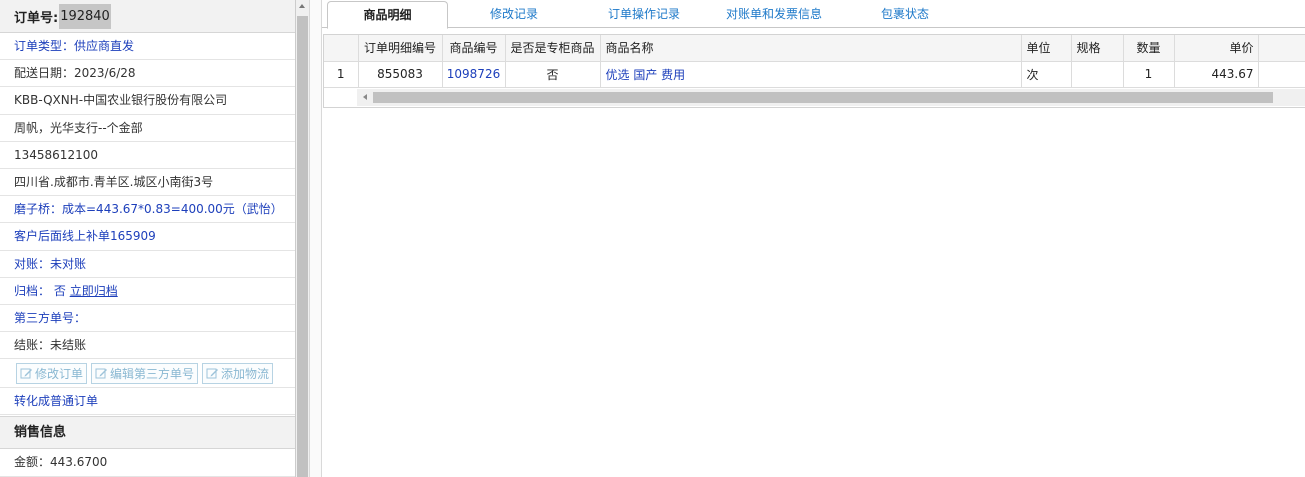 This screenshot has width=1305, height=477. Describe the element at coordinates (302, 246) in the screenshot. I see `scrollbar-thumb` at that location.